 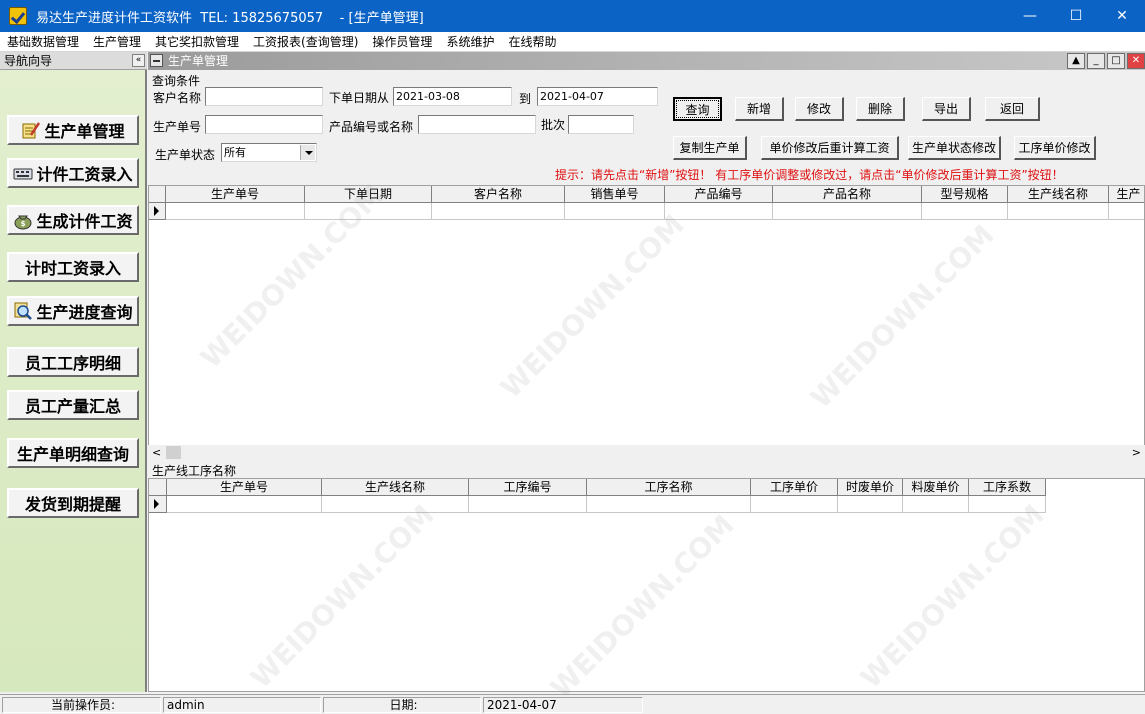 What do you see at coordinates (1030, 16) in the screenshot?
I see `minimize-window-button: —` at bounding box center [1030, 16].